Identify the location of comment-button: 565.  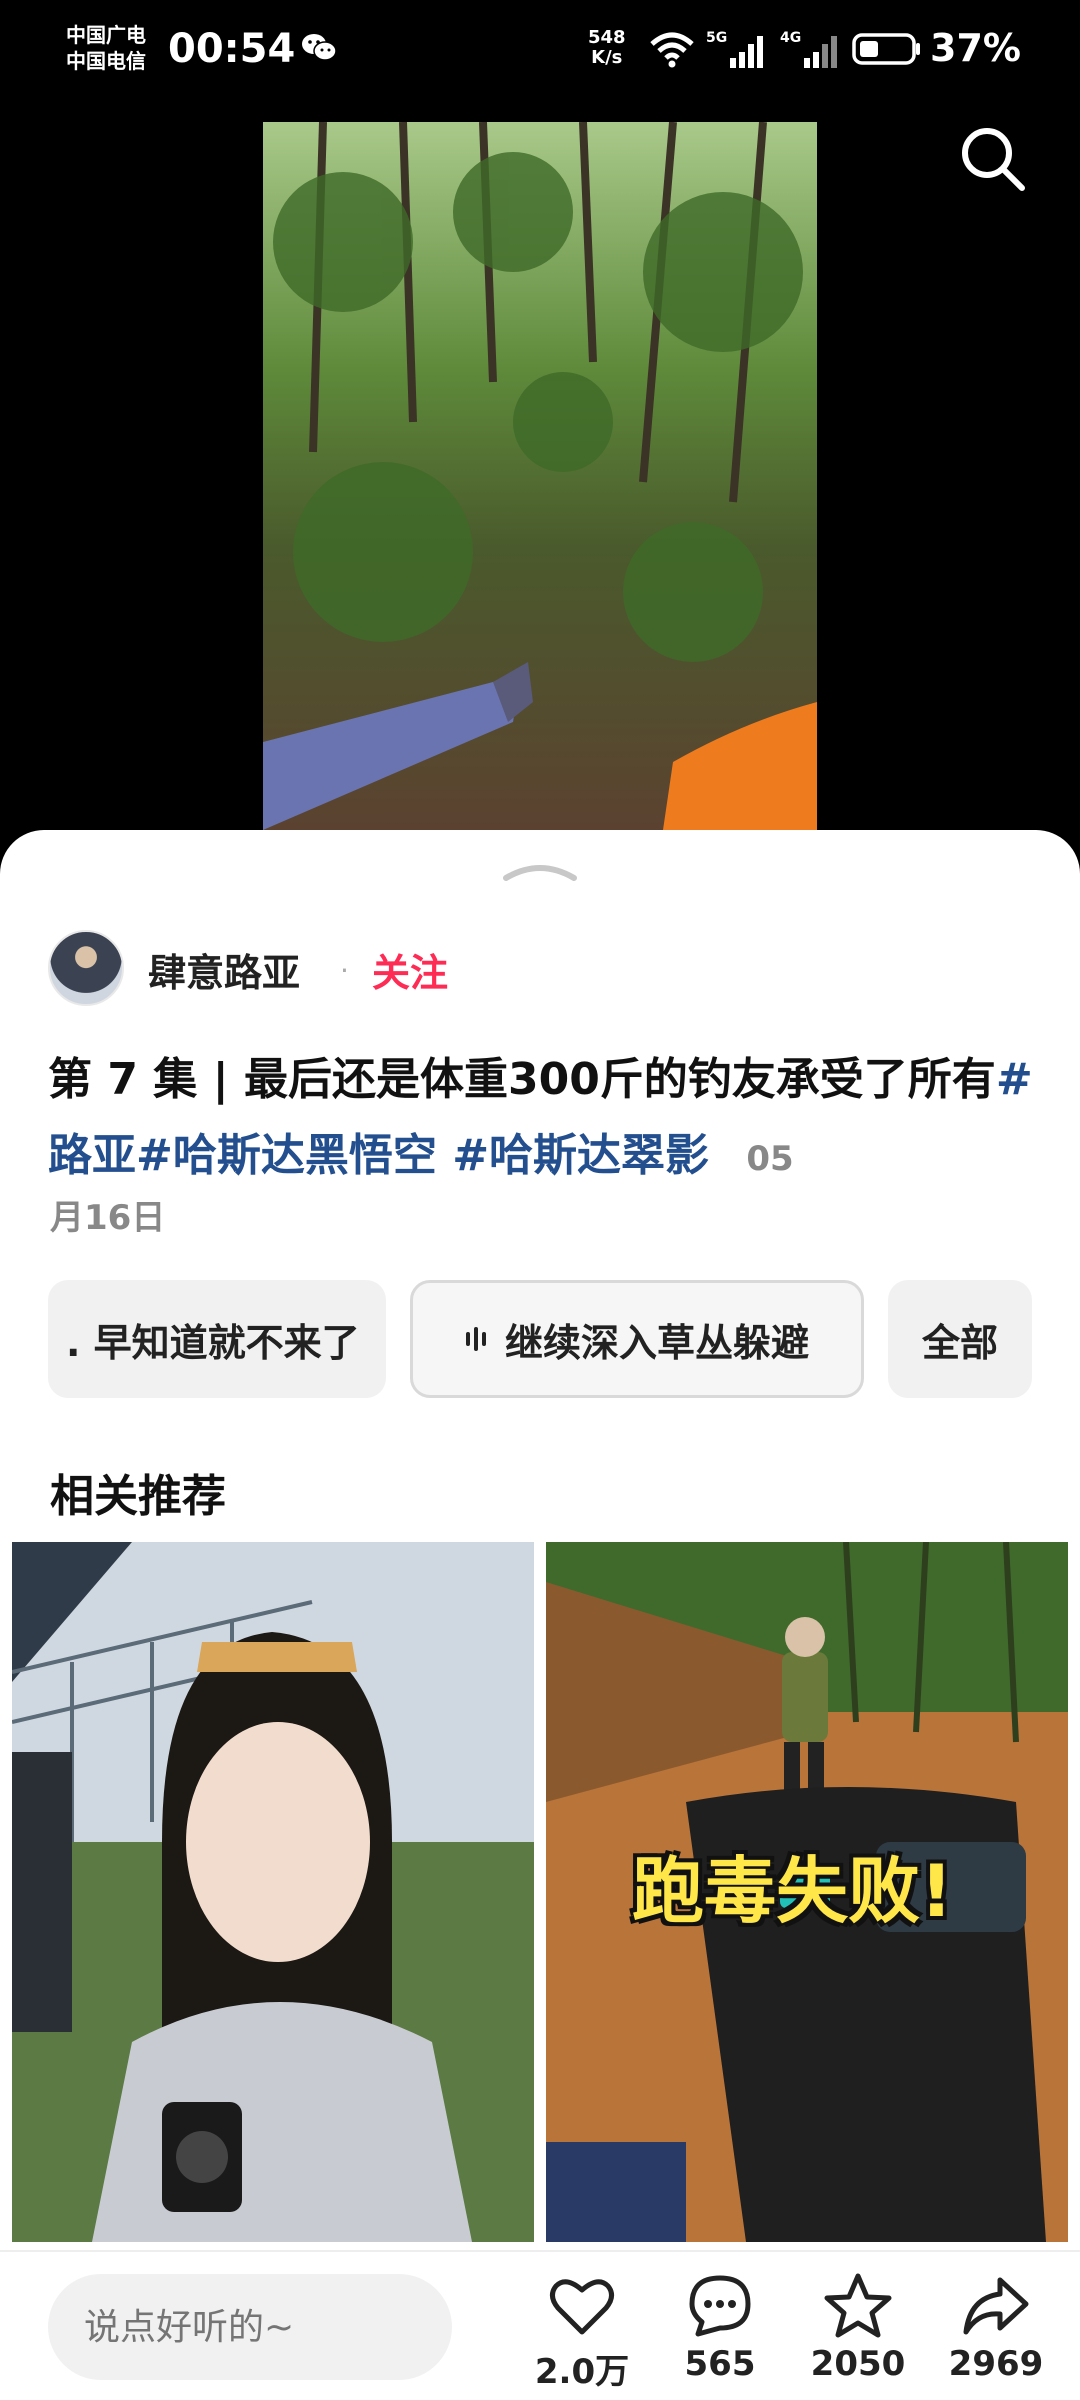
(720, 2327).